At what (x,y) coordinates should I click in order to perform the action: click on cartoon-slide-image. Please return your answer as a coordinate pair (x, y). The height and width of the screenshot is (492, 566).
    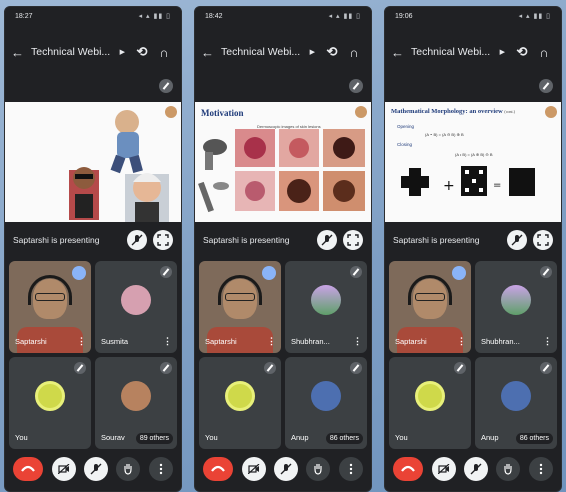
    Looking at the image, I should click on (119, 166).